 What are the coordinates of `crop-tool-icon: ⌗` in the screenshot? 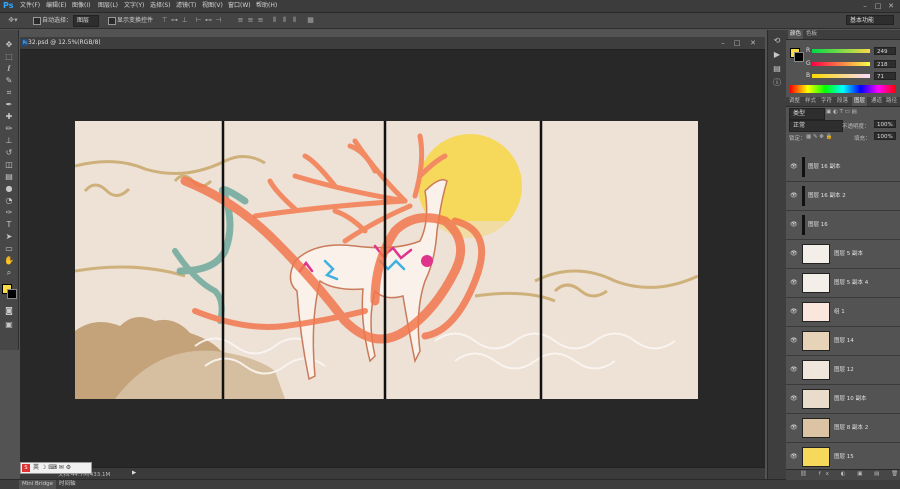 It's located at (9, 93).